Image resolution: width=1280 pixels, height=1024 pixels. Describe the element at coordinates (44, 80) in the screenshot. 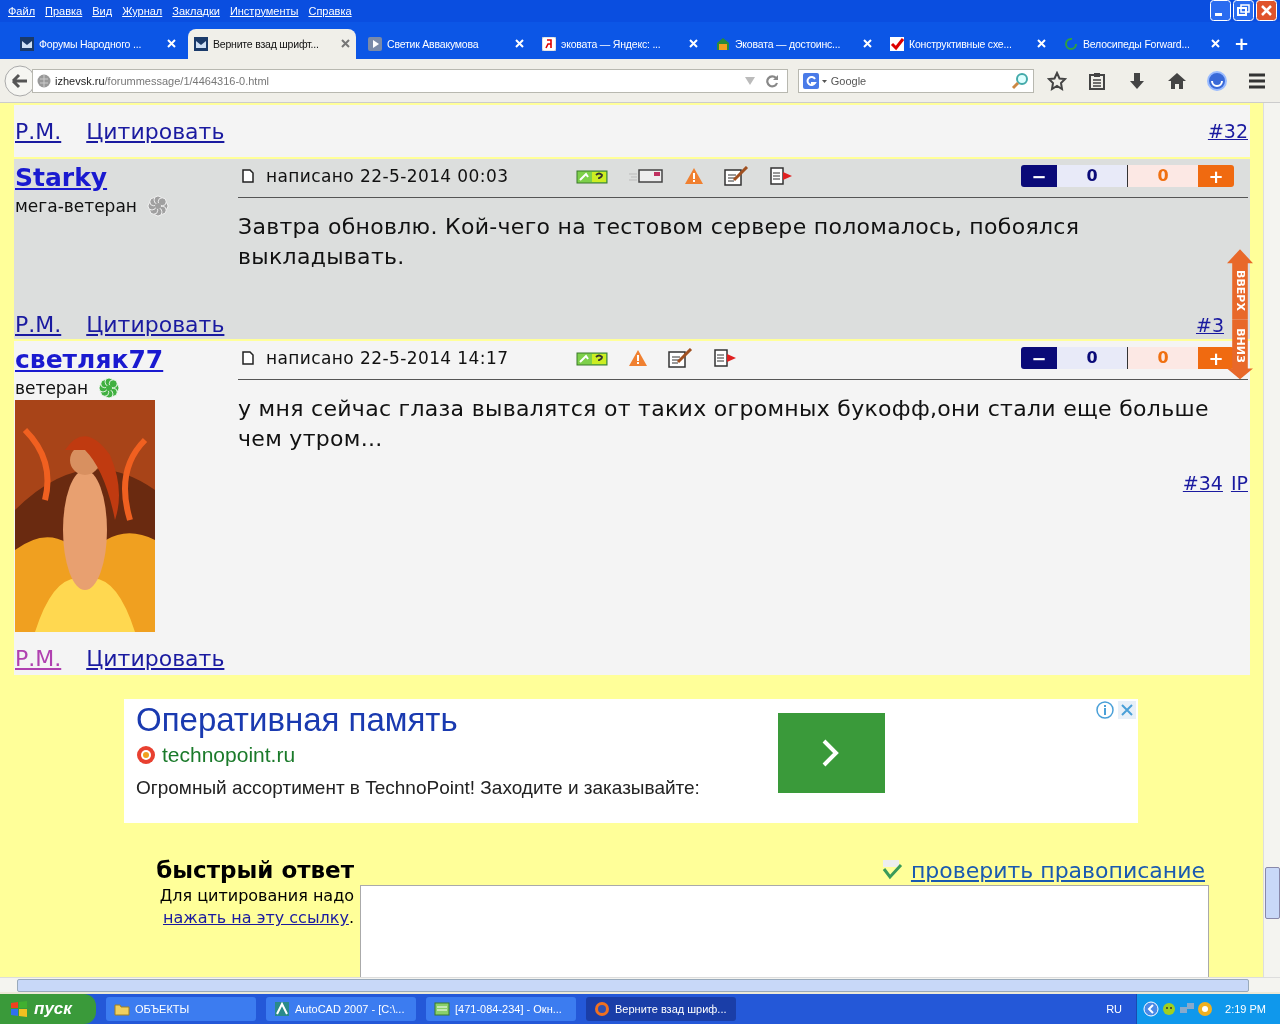

I see `globe-icon` at that location.